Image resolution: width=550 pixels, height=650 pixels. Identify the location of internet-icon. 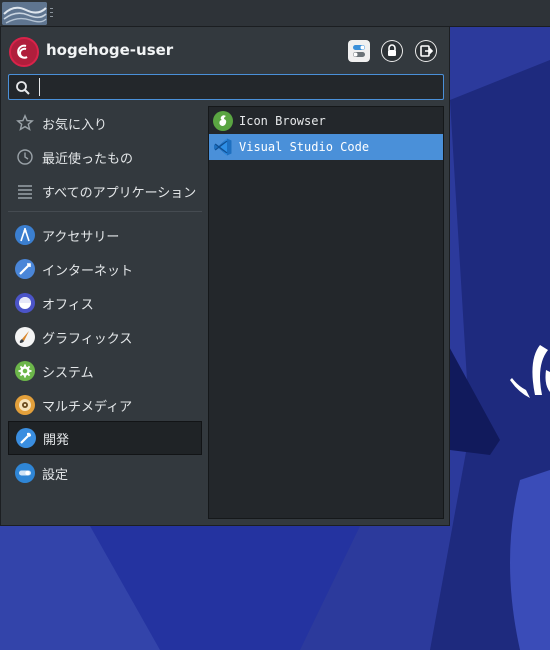
(25, 269).